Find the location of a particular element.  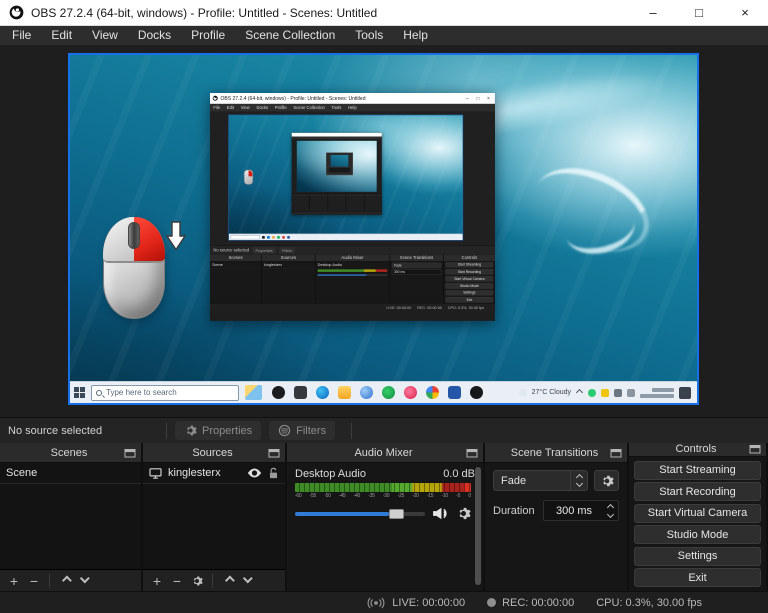

captured-menu-item: Scene Collection is located at coordinates (309, 107).